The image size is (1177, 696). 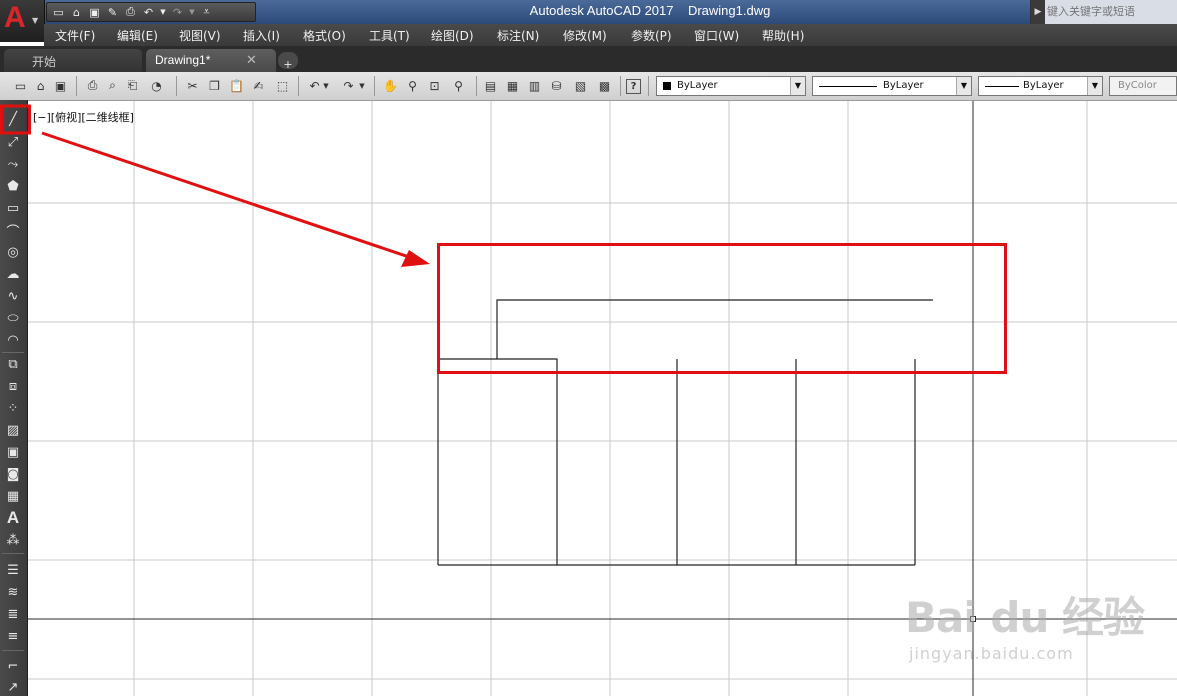 I want to click on properties-icon: ▤, so click(x=490, y=85).